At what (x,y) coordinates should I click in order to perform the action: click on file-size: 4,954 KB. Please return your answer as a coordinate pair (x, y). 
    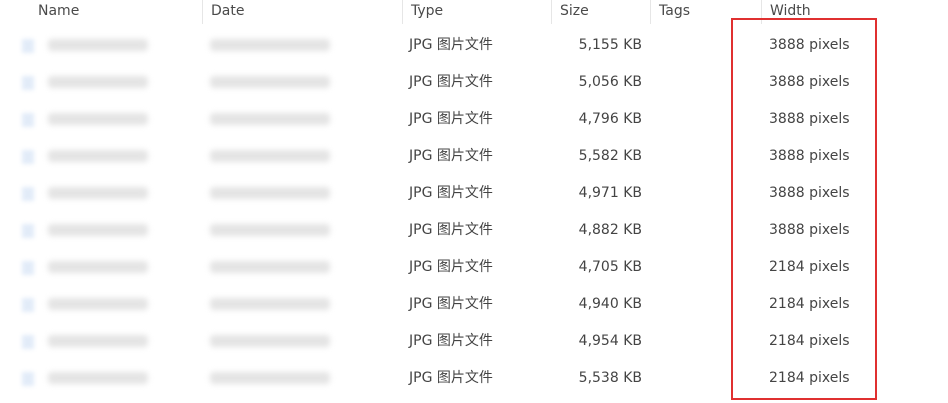
    Looking at the image, I should click on (610, 341).